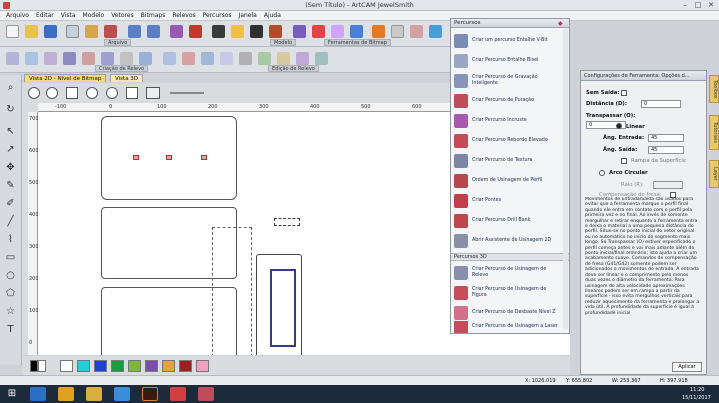 The image size is (719, 403). Describe the element at coordinates (619, 126) in the screenshot. I see `linear-radio` at that location.